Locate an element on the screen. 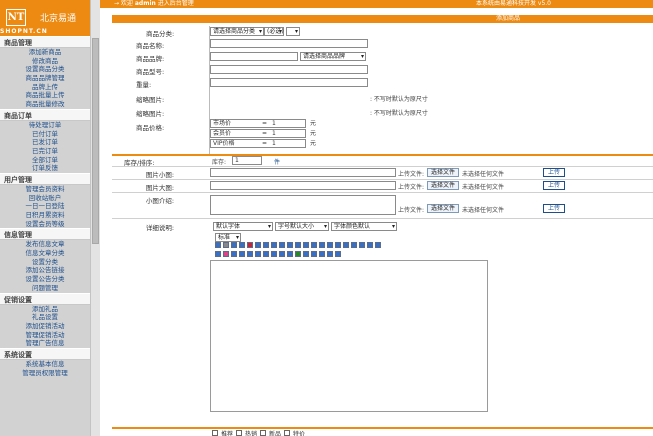 This screenshot has width=653, height=436. rich-text-editor is located at coordinates (349, 336).